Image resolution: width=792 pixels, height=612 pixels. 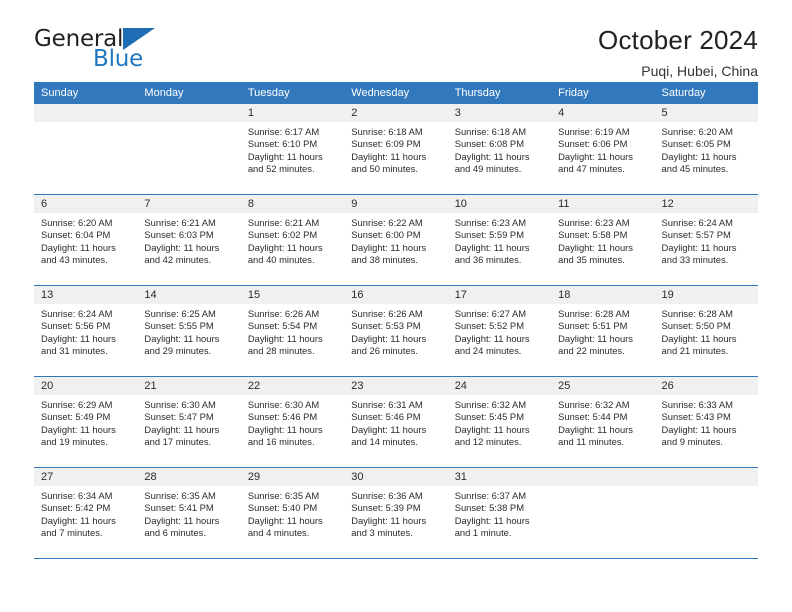 I want to click on weekday-header-thursday: Thursday, so click(x=499, y=93).